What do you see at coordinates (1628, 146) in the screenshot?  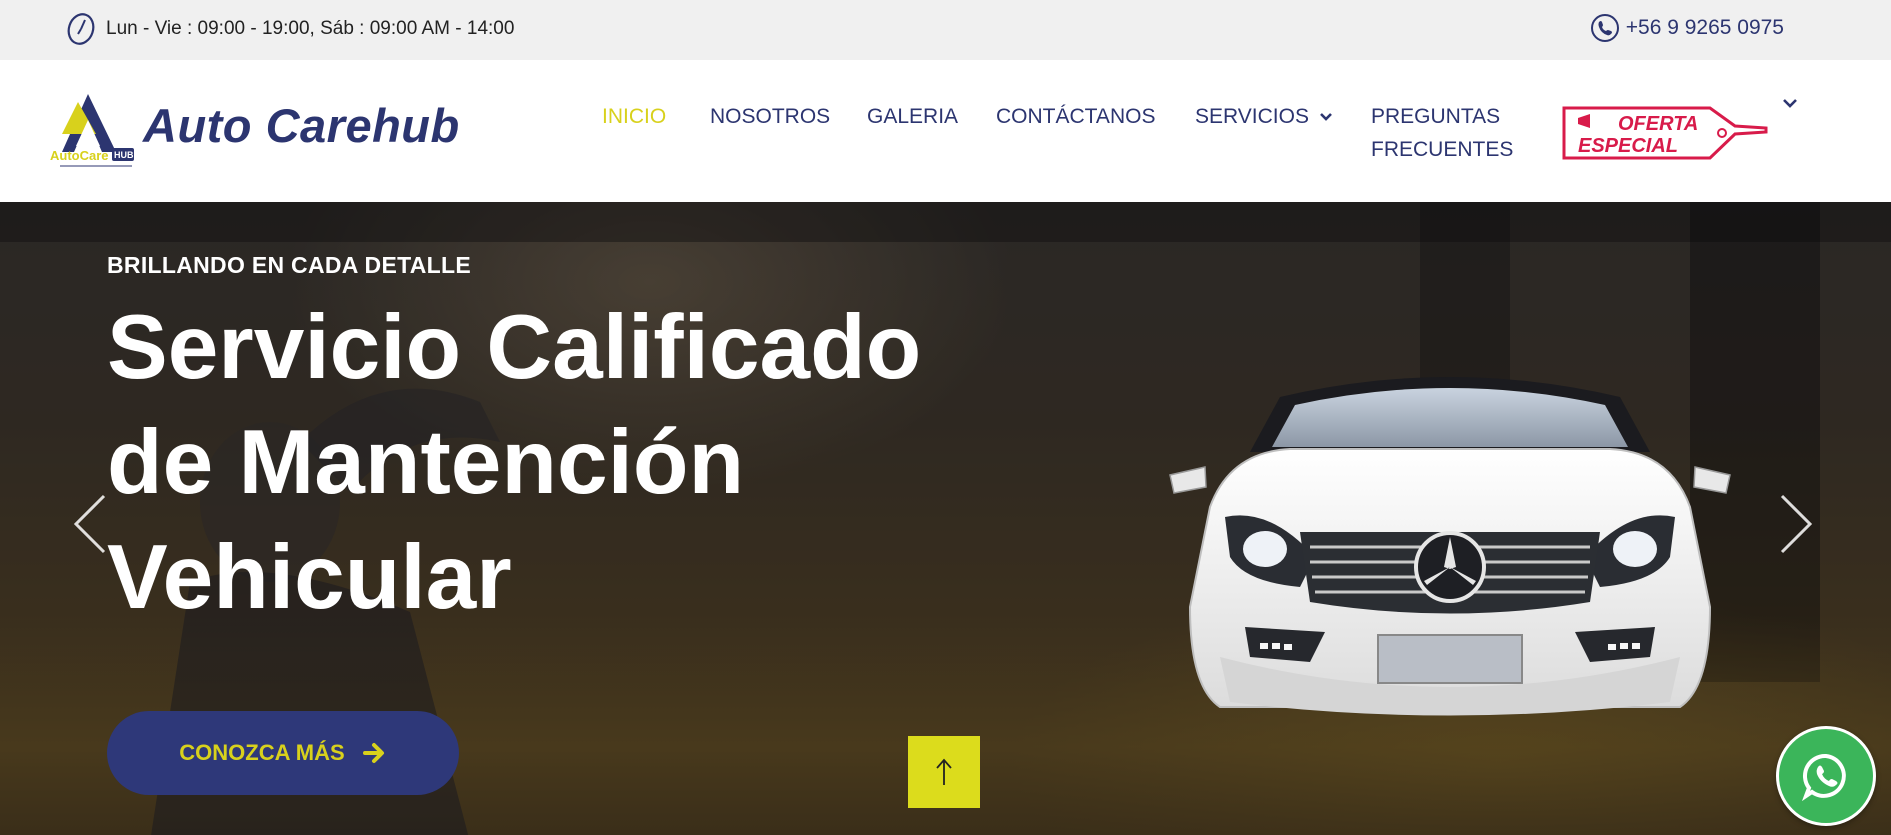 I see `offer-line2: ESPECIAL` at bounding box center [1628, 146].